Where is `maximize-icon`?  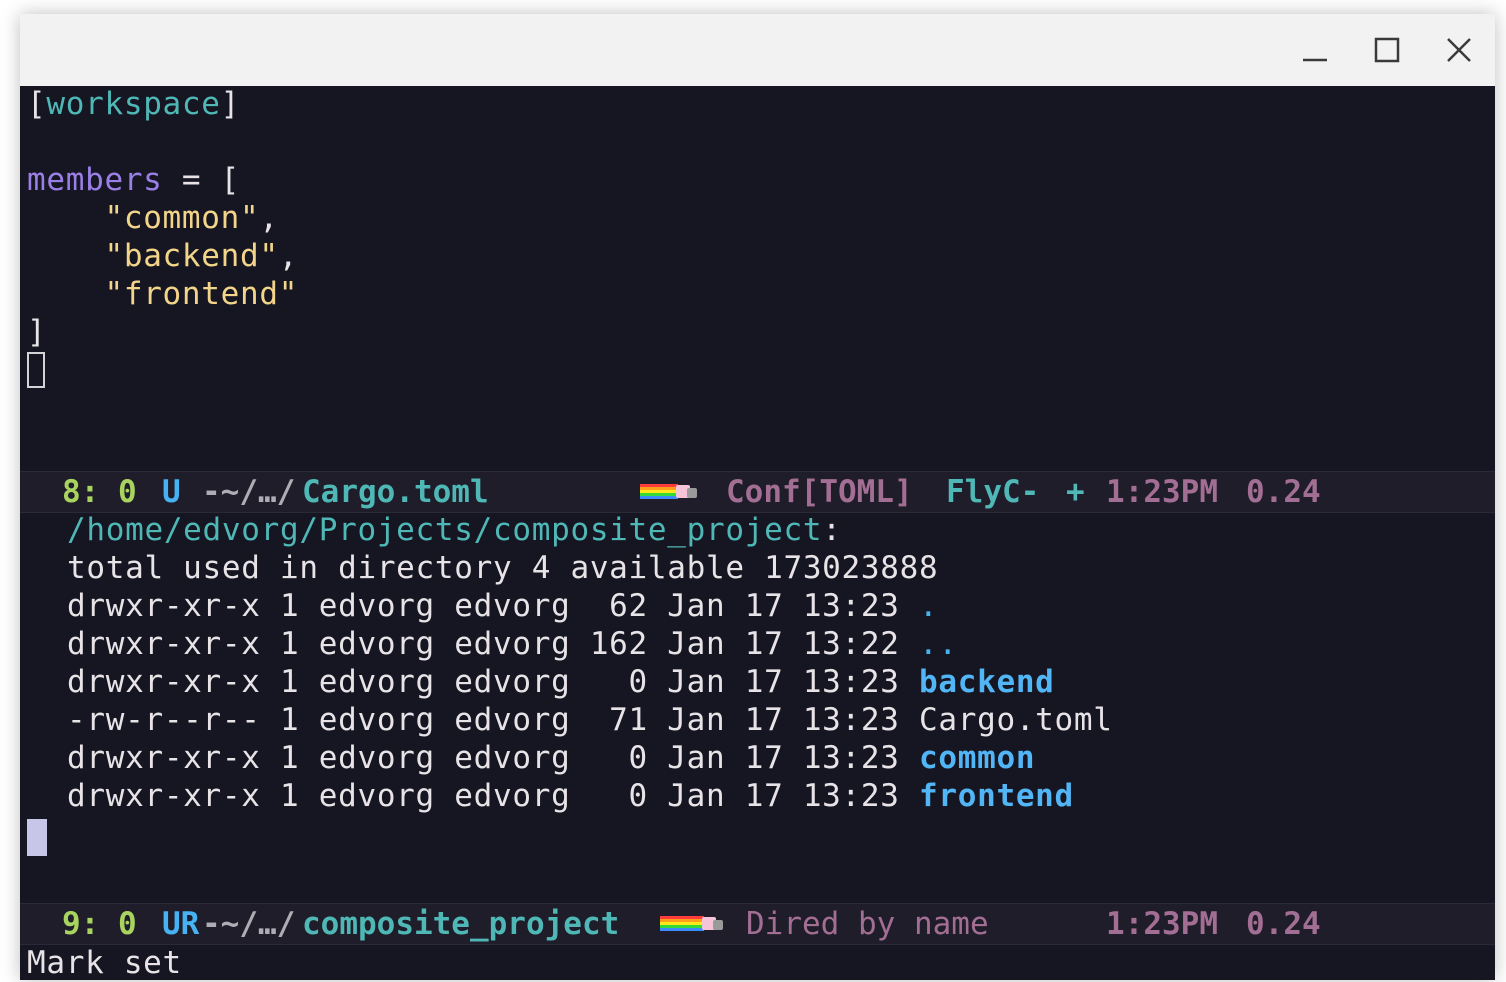
maximize-icon is located at coordinates (1387, 50).